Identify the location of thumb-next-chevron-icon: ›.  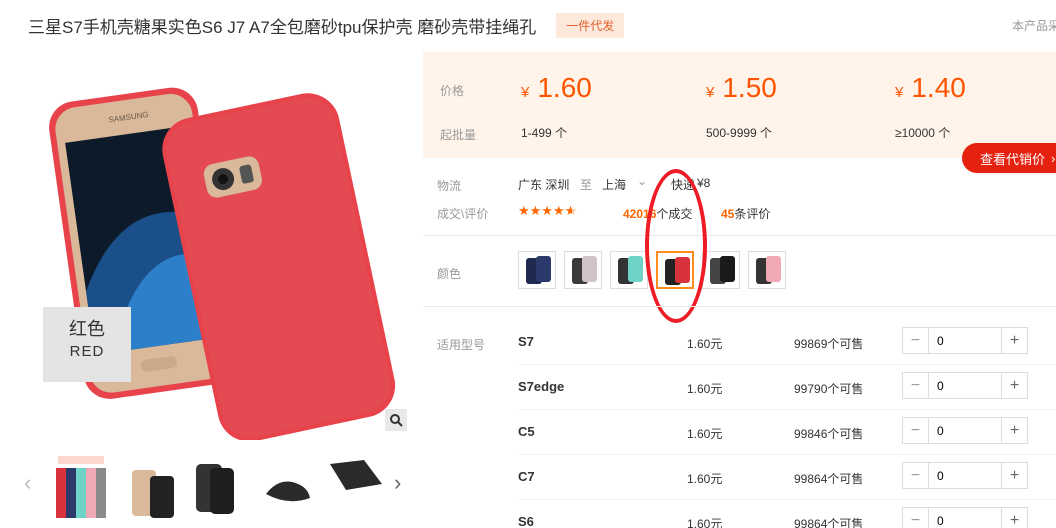
(397, 483).